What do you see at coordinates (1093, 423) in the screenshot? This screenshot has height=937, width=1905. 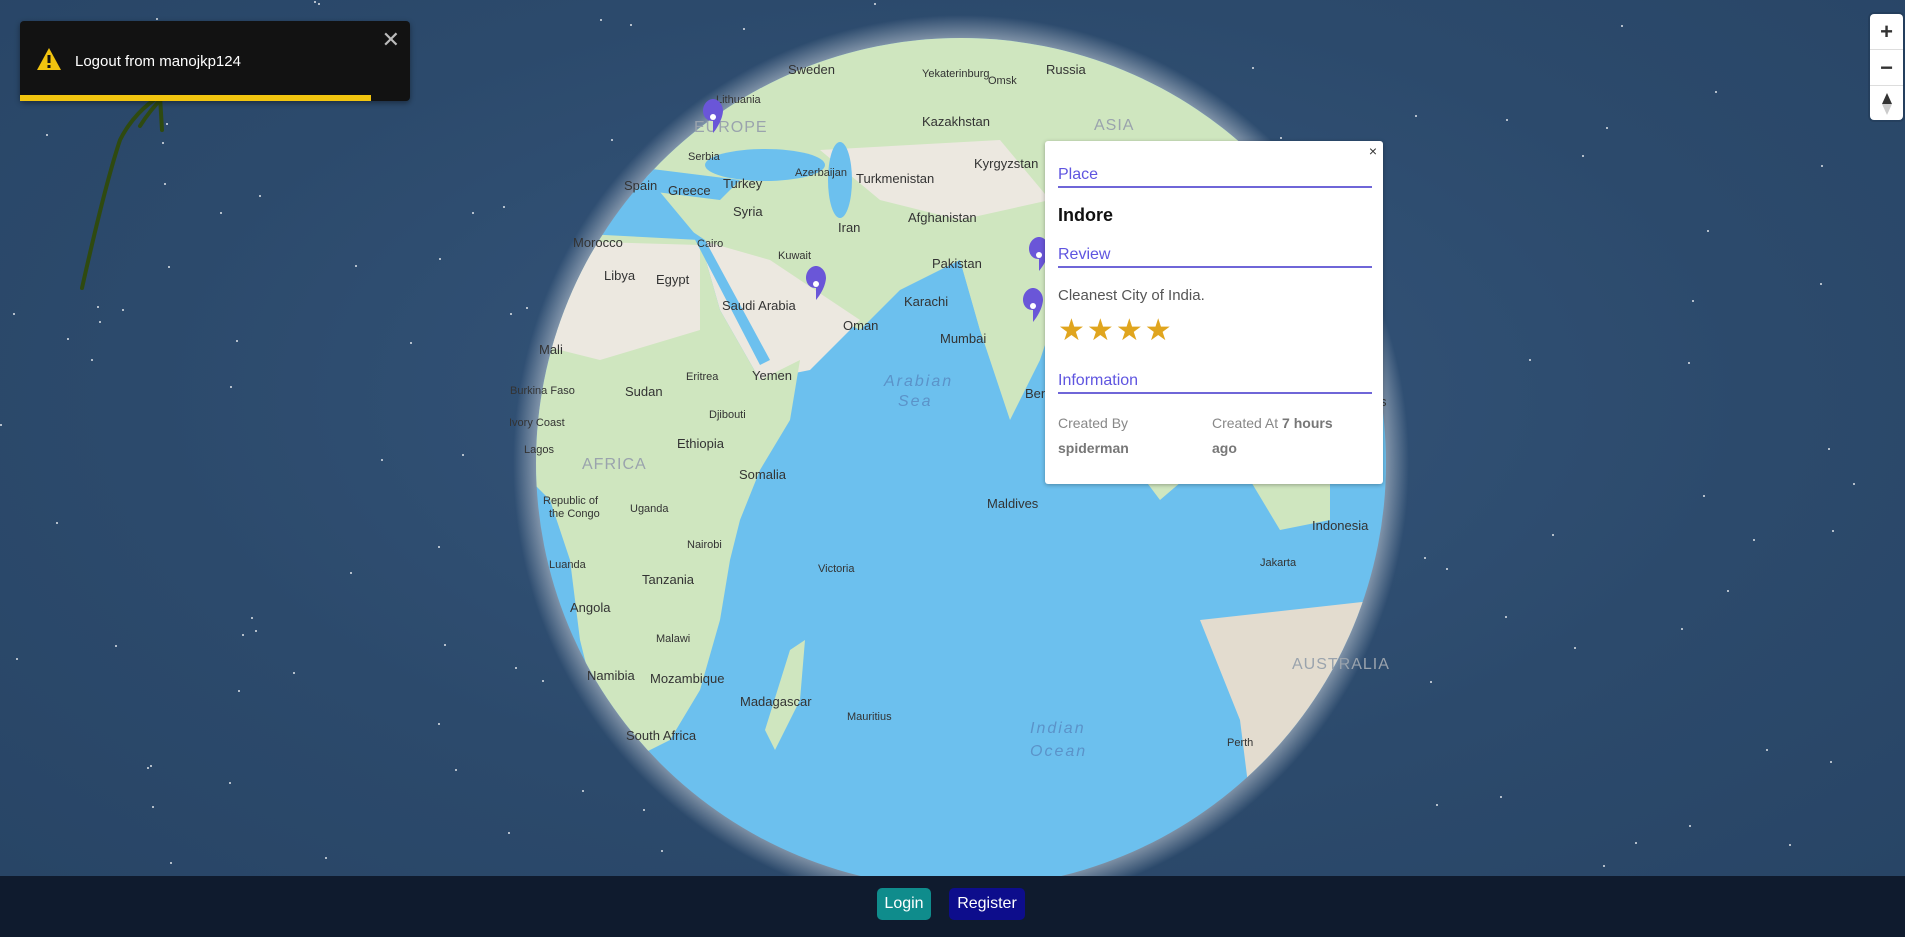 I see `created-by-label: Created By` at bounding box center [1093, 423].